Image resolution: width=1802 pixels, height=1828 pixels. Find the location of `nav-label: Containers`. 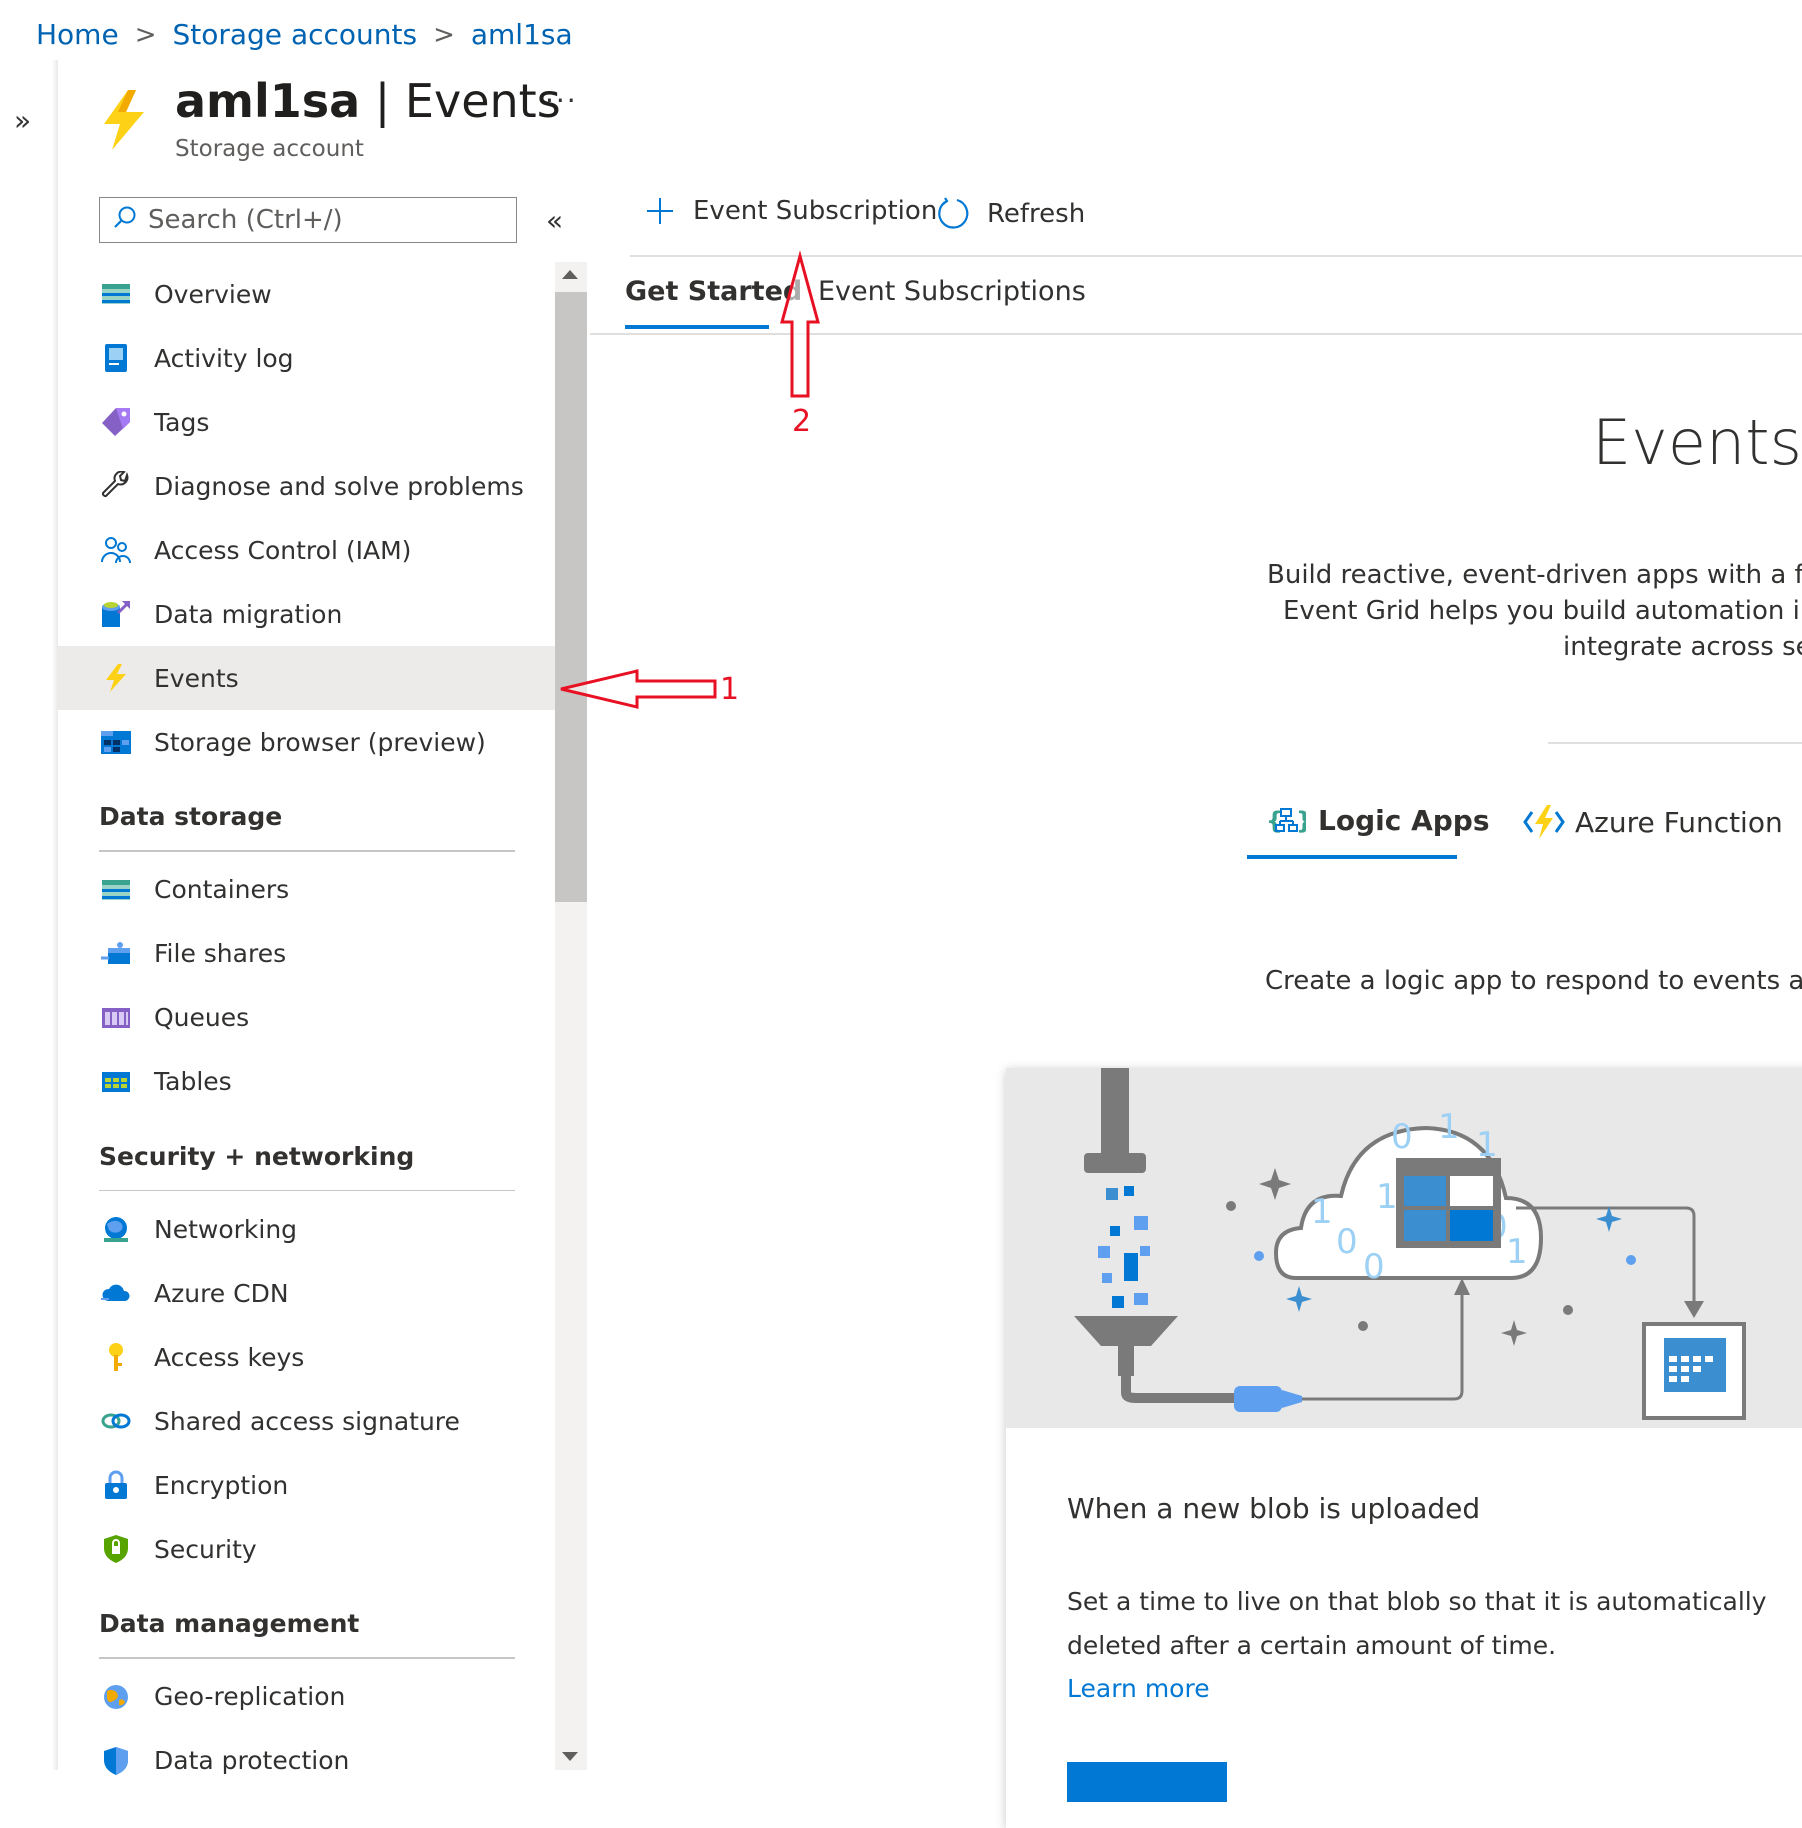

nav-label: Containers is located at coordinates (222, 889).